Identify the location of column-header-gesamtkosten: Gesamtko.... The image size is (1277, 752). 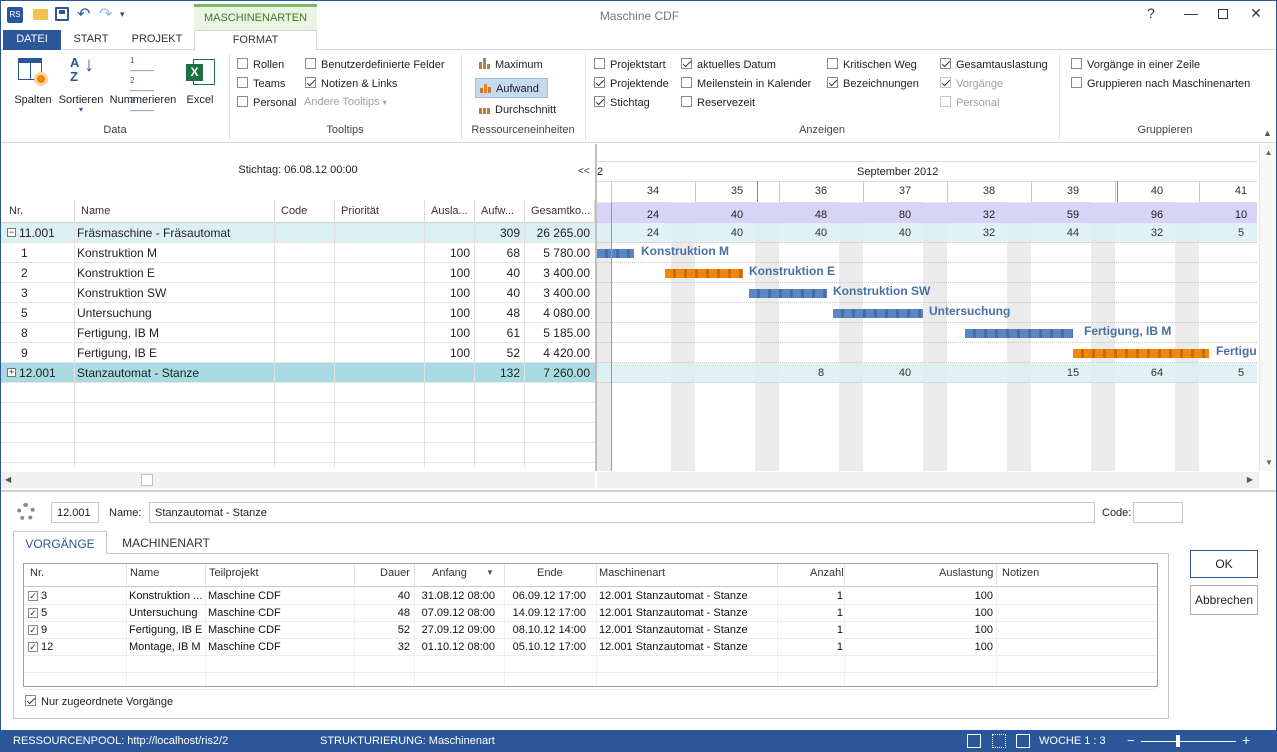
(560, 211).